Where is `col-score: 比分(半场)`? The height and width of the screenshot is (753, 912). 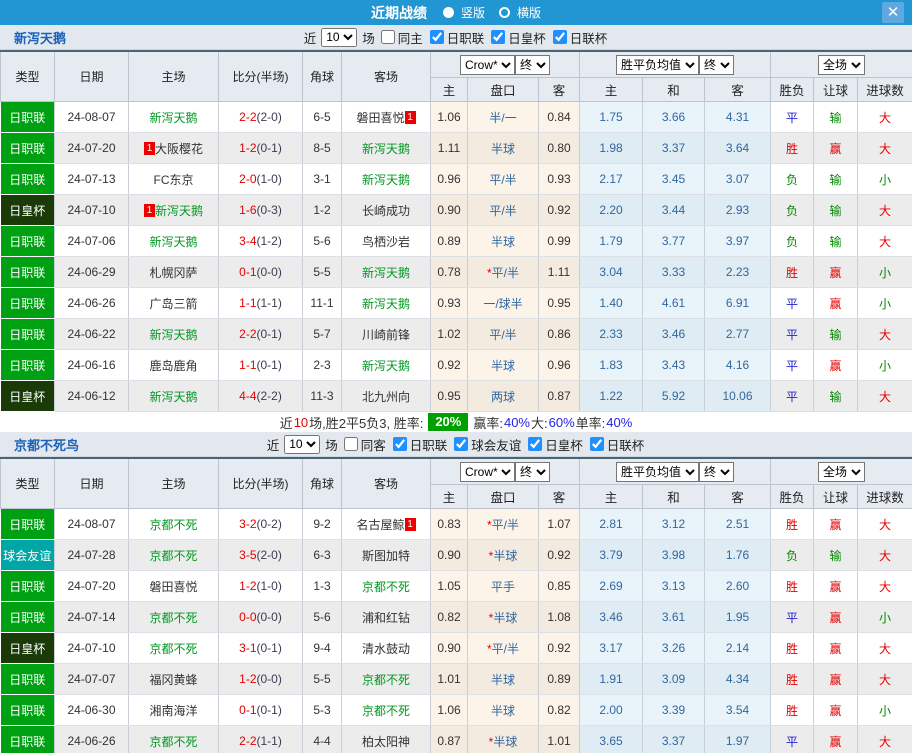 col-score: 比分(半场) is located at coordinates (260, 483).